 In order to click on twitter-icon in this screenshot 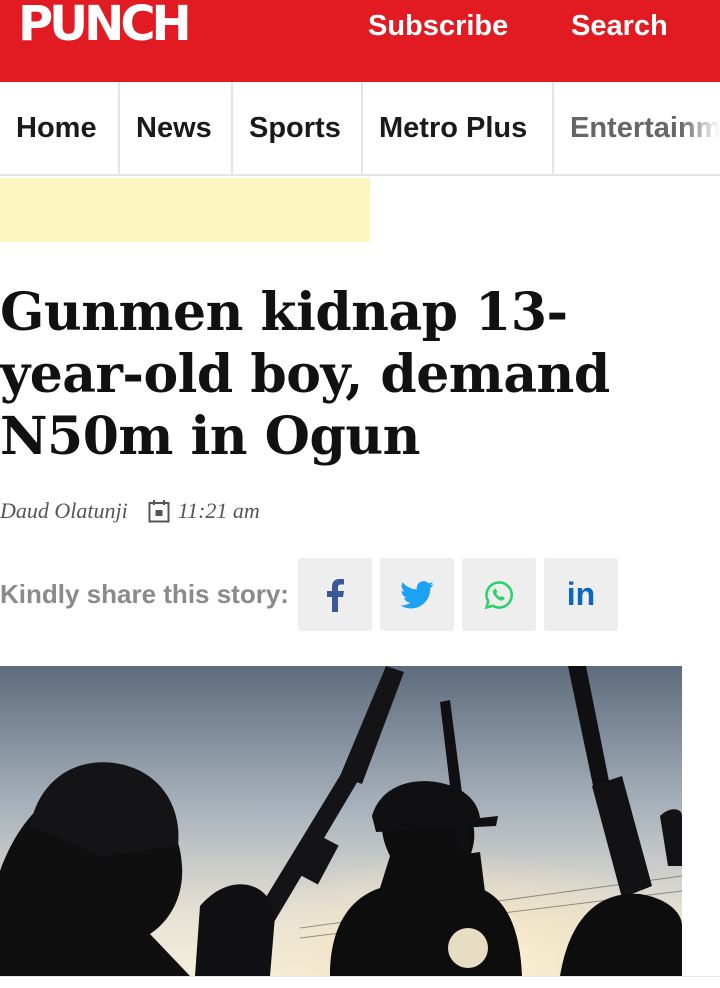, I will do `click(417, 594)`.